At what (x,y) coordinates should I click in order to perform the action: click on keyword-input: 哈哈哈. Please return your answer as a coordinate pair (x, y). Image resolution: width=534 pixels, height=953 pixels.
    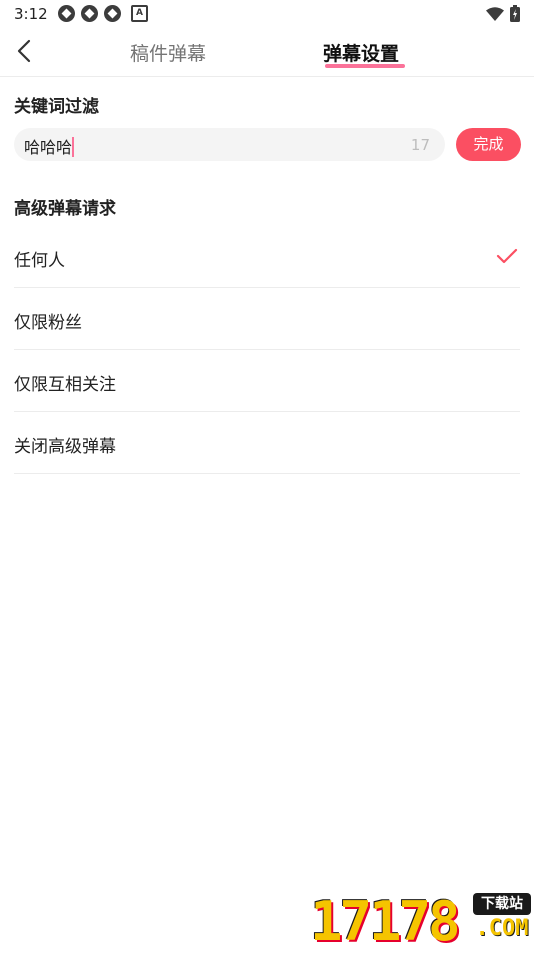
    Looking at the image, I should click on (49, 146).